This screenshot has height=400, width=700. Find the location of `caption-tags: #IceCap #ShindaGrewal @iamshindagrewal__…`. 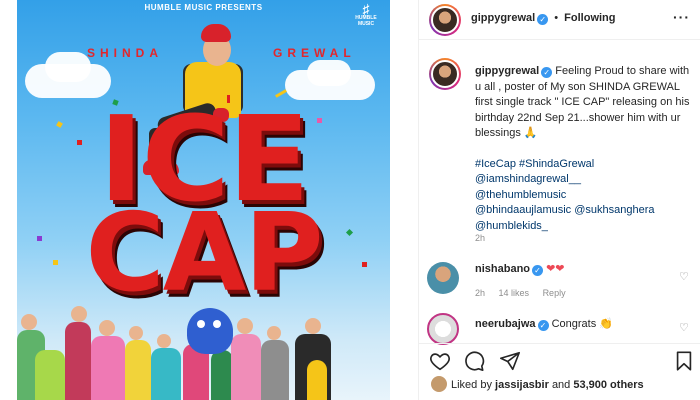

caption-tags: #IceCap #ShindaGrewal @iamshindagrewal__… is located at coordinates (583, 196).